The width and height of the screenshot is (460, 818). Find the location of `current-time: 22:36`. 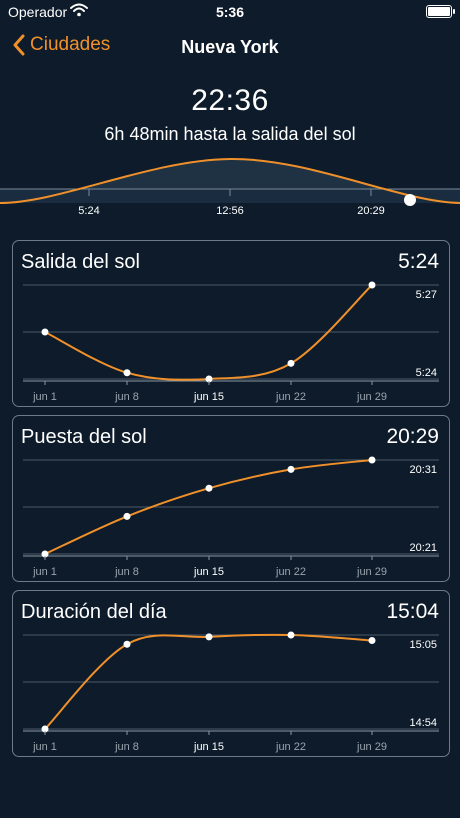

current-time: 22:36 is located at coordinates (230, 100).